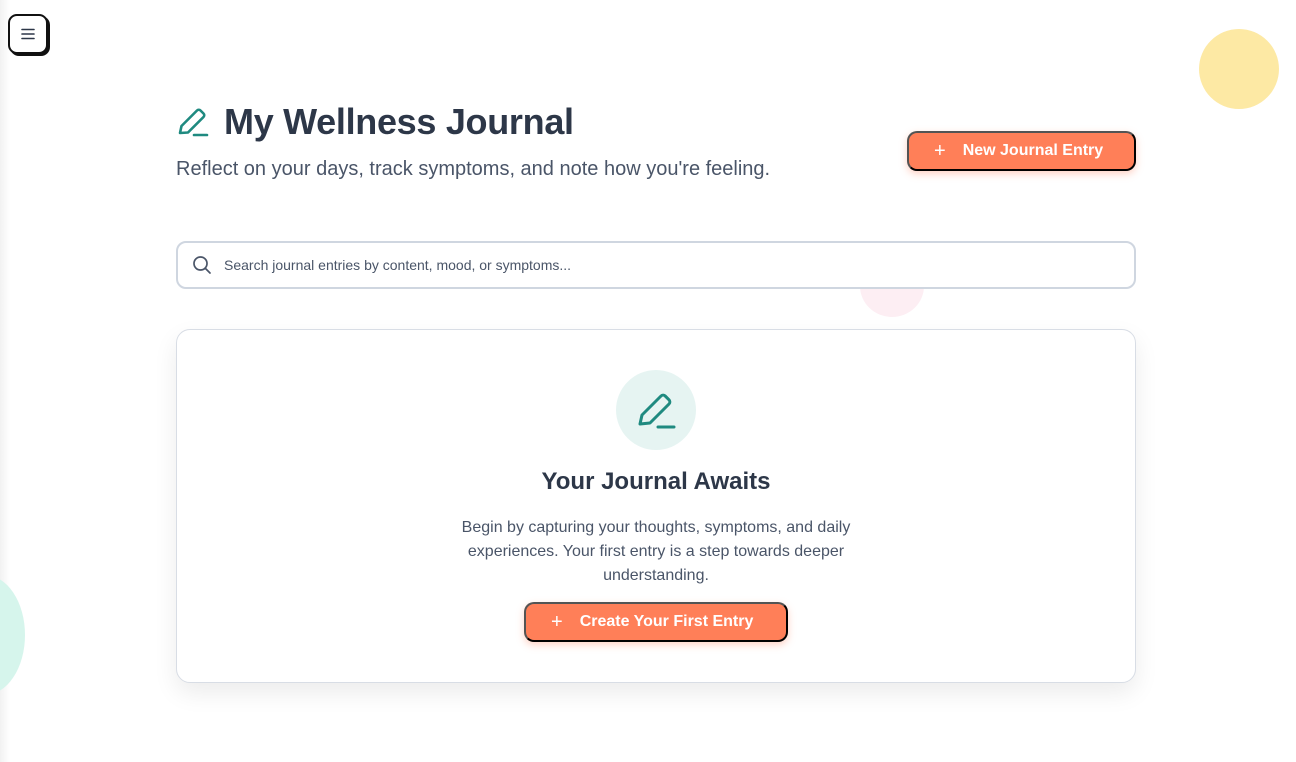 This screenshot has height=762, width=1296. I want to click on search-icon, so click(202, 265).